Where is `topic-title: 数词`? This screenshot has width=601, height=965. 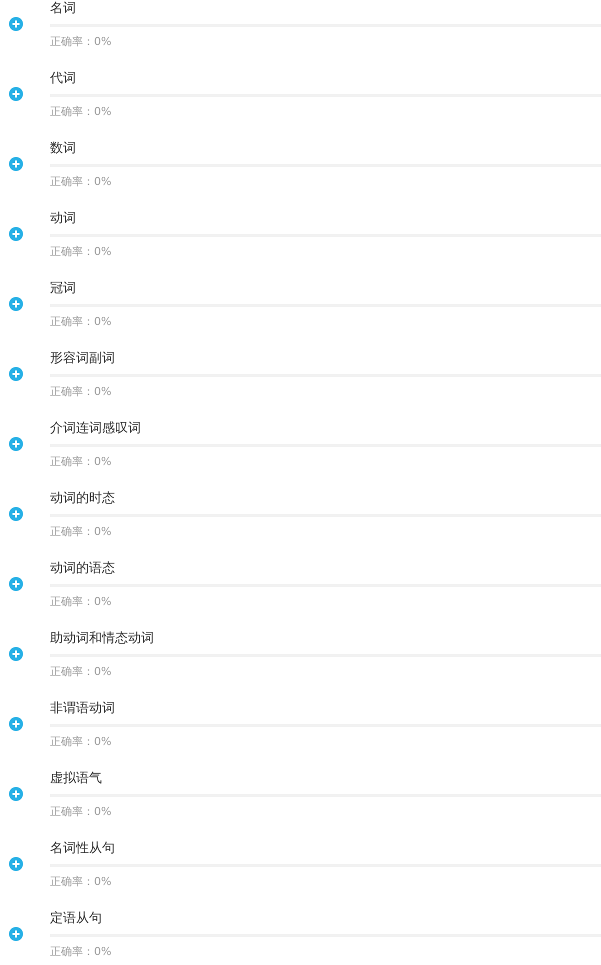
topic-title: 数词 is located at coordinates (63, 149).